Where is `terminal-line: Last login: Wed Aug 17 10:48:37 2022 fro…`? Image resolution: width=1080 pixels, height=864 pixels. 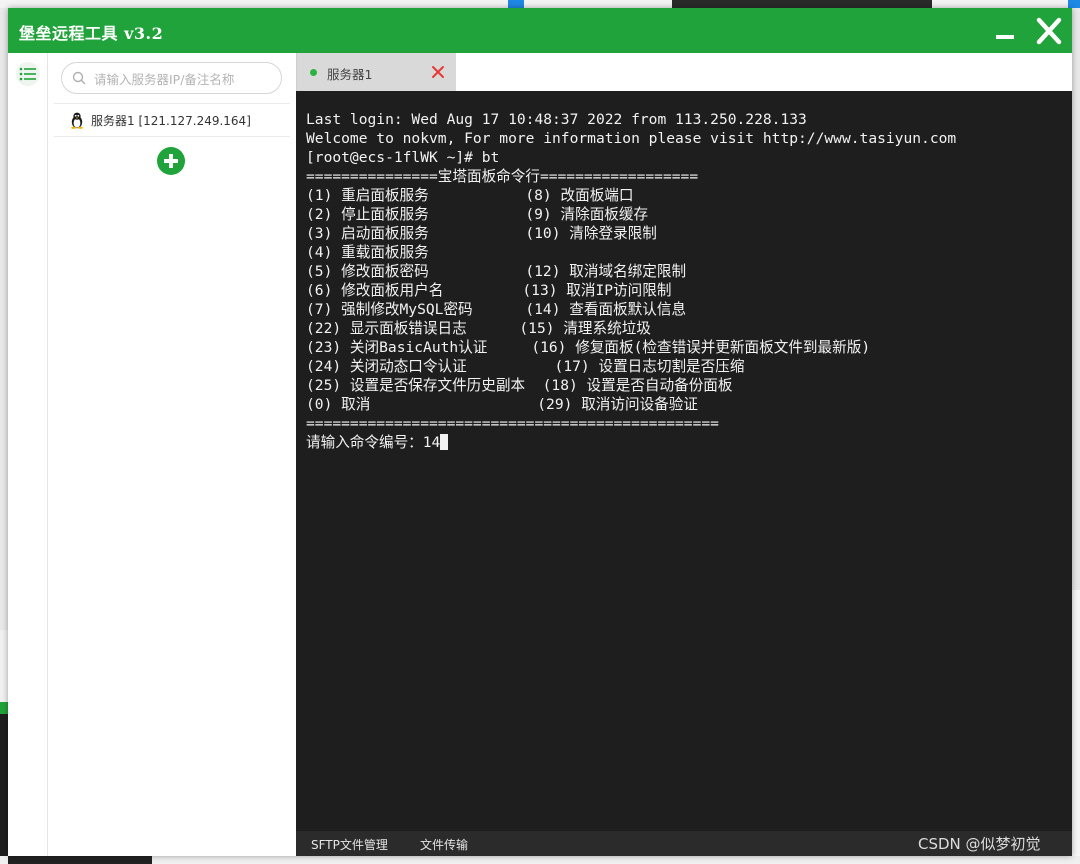 terminal-line: Last login: Wed Aug 17 10:48:37 2022 fro… is located at coordinates (556, 119).